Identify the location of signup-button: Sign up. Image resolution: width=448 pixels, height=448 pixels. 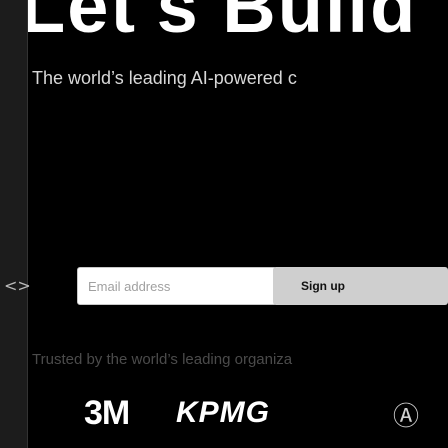
(360, 286).